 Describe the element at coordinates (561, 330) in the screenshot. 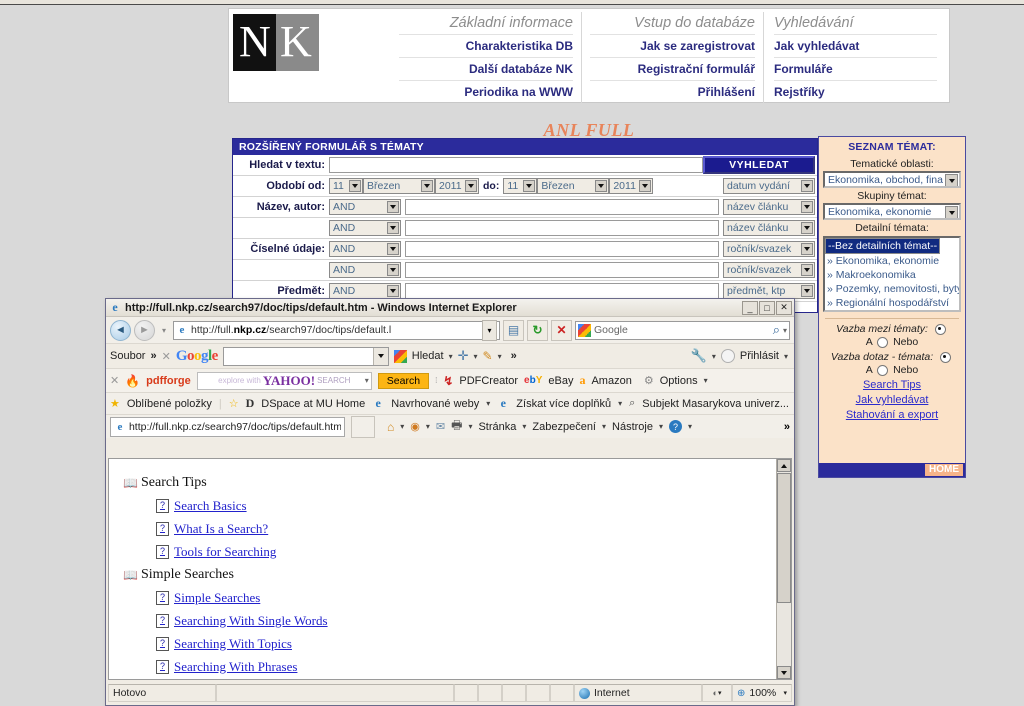

I see `stop-icon: ✕` at that location.